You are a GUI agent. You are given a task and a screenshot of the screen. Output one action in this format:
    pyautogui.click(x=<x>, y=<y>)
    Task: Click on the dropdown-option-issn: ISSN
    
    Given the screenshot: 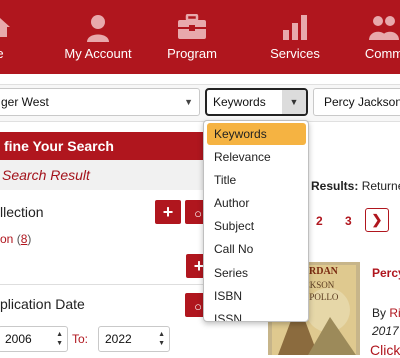 What is the action you would take?
    pyautogui.click(x=256, y=314)
    